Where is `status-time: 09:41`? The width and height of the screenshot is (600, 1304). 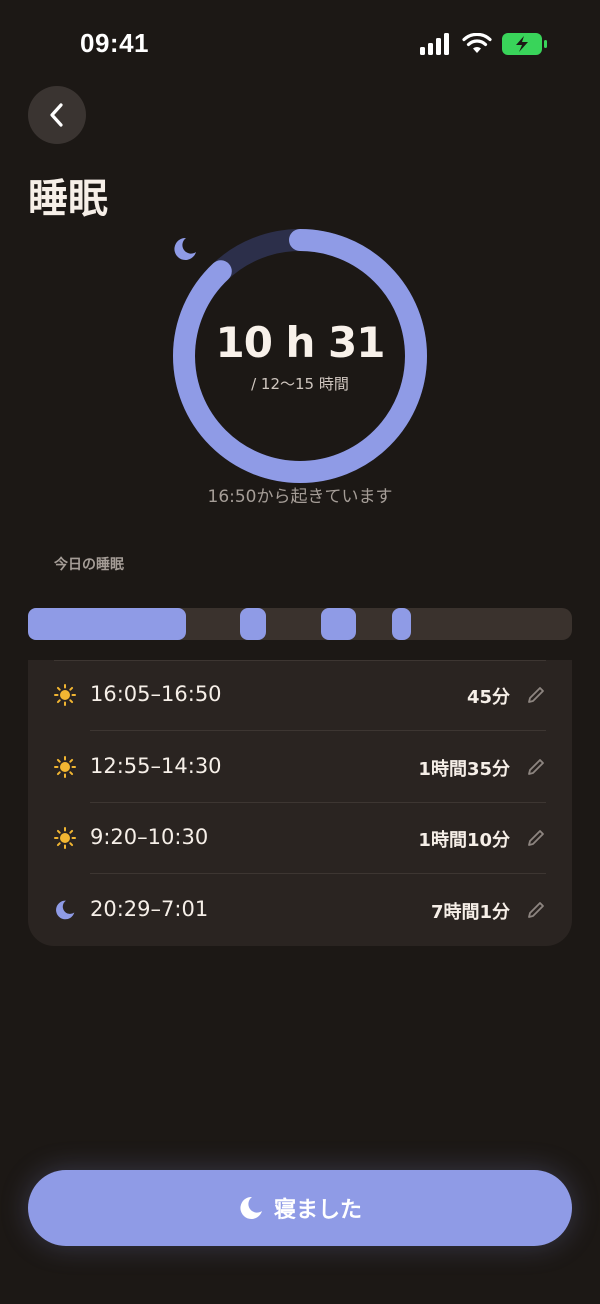 status-time: 09:41 is located at coordinates (114, 43).